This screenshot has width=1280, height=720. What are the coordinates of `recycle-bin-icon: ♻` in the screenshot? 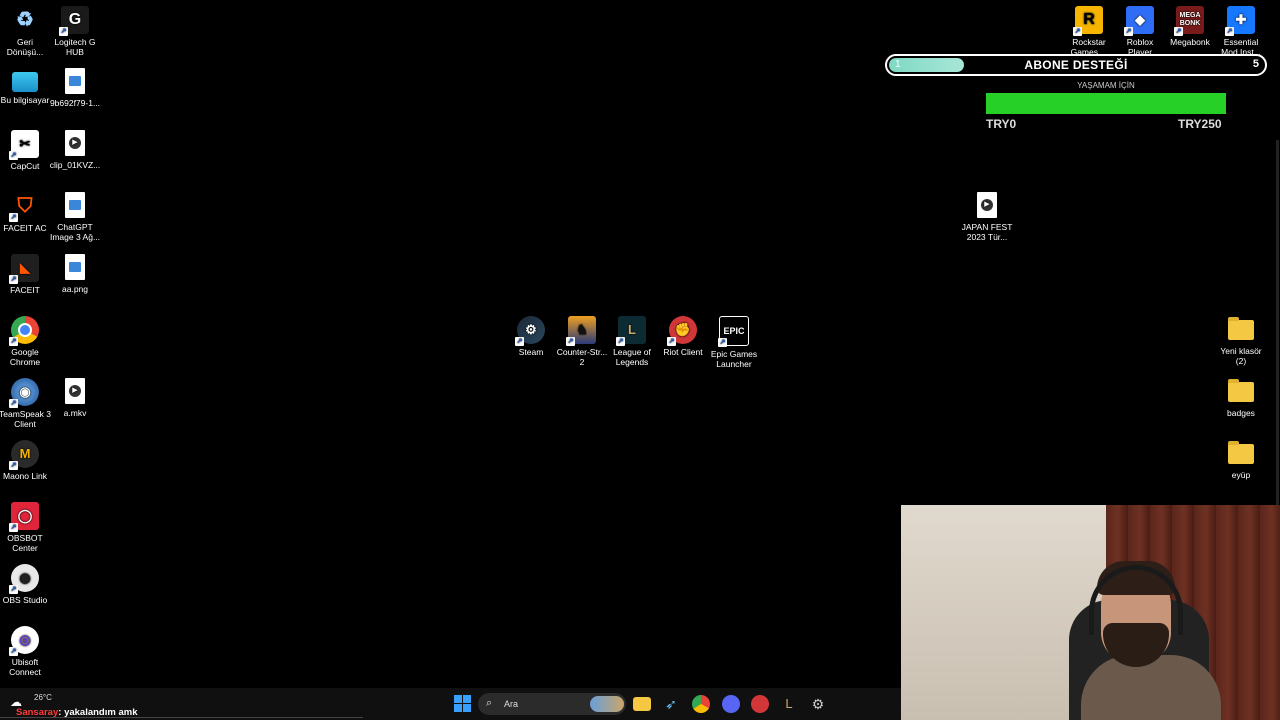 It's located at (25, 20).